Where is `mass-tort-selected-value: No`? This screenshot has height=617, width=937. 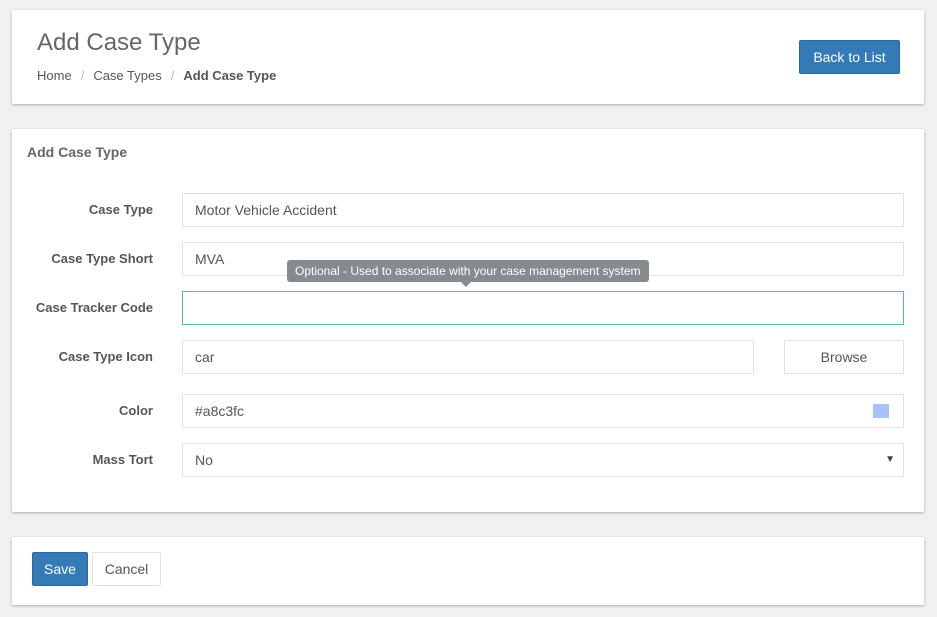
mass-tort-selected-value: No is located at coordinates (204, 460).